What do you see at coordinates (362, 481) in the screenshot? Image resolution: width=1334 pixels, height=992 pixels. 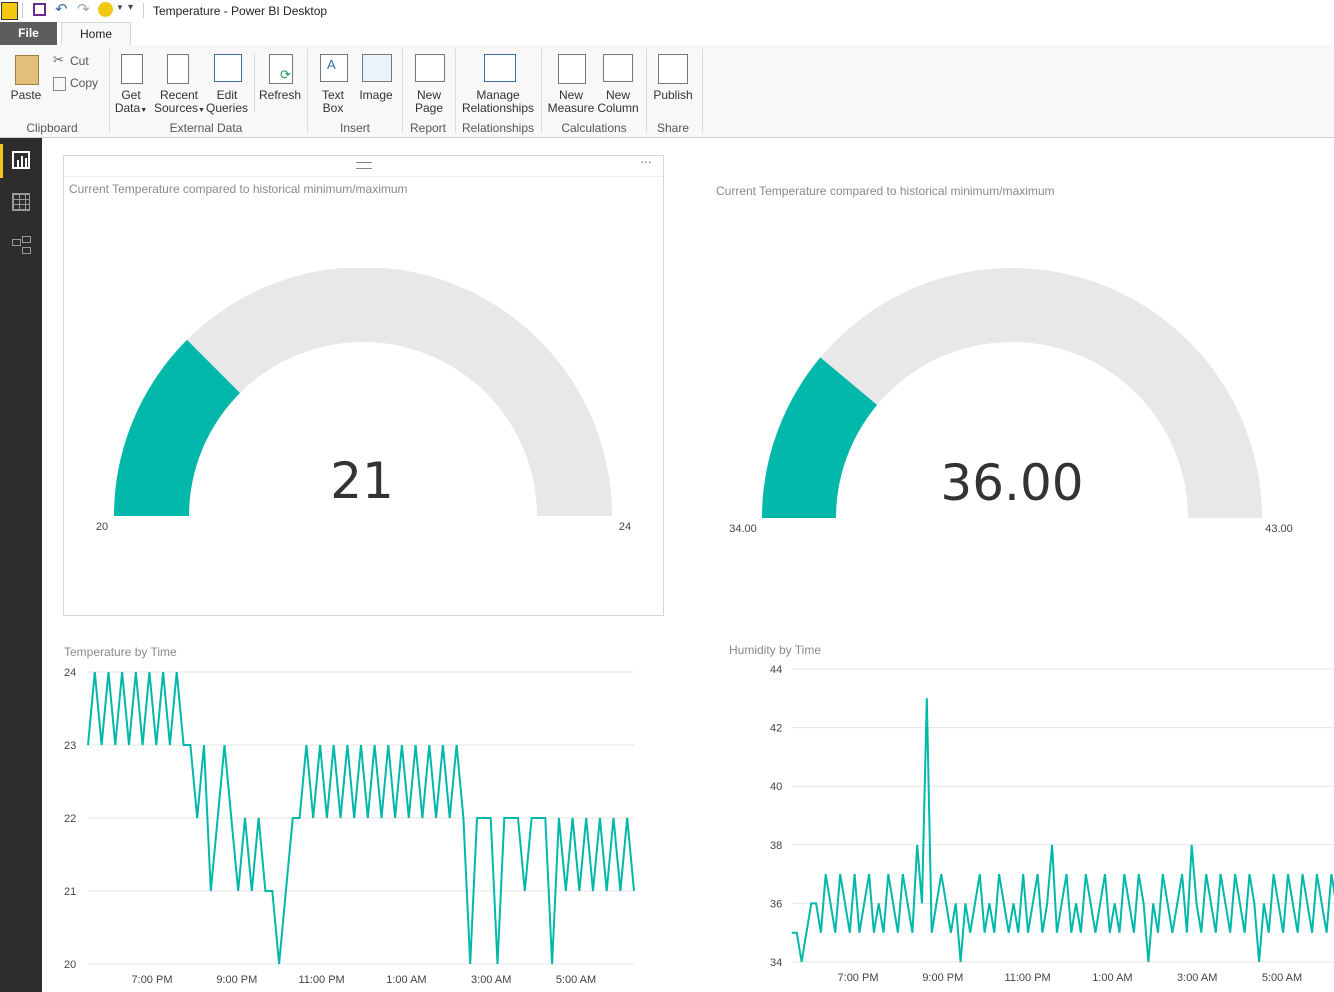 I see `gauge1-value: 21` at bounding box center [362, 481].